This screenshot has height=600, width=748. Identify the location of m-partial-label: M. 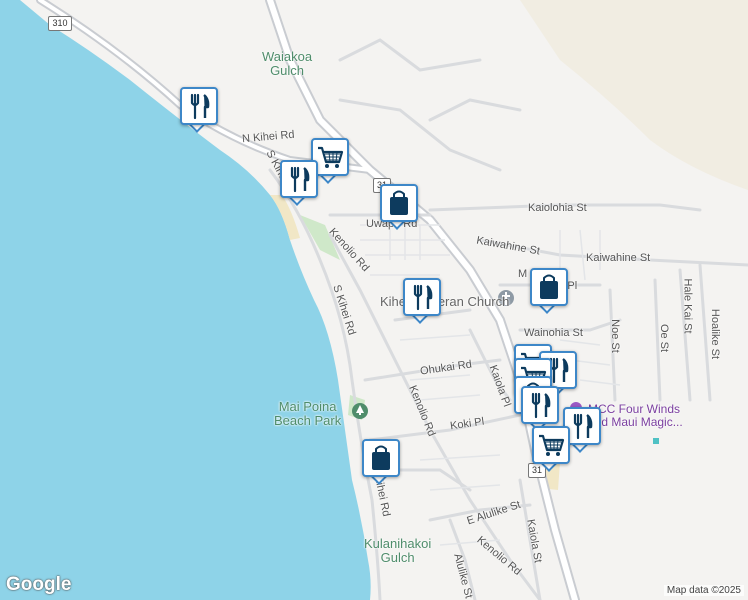
(523, 274).